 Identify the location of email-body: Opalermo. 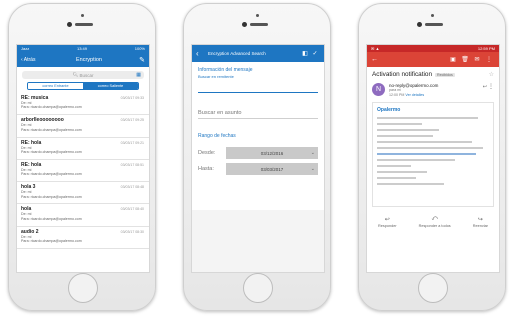
(433, 154).